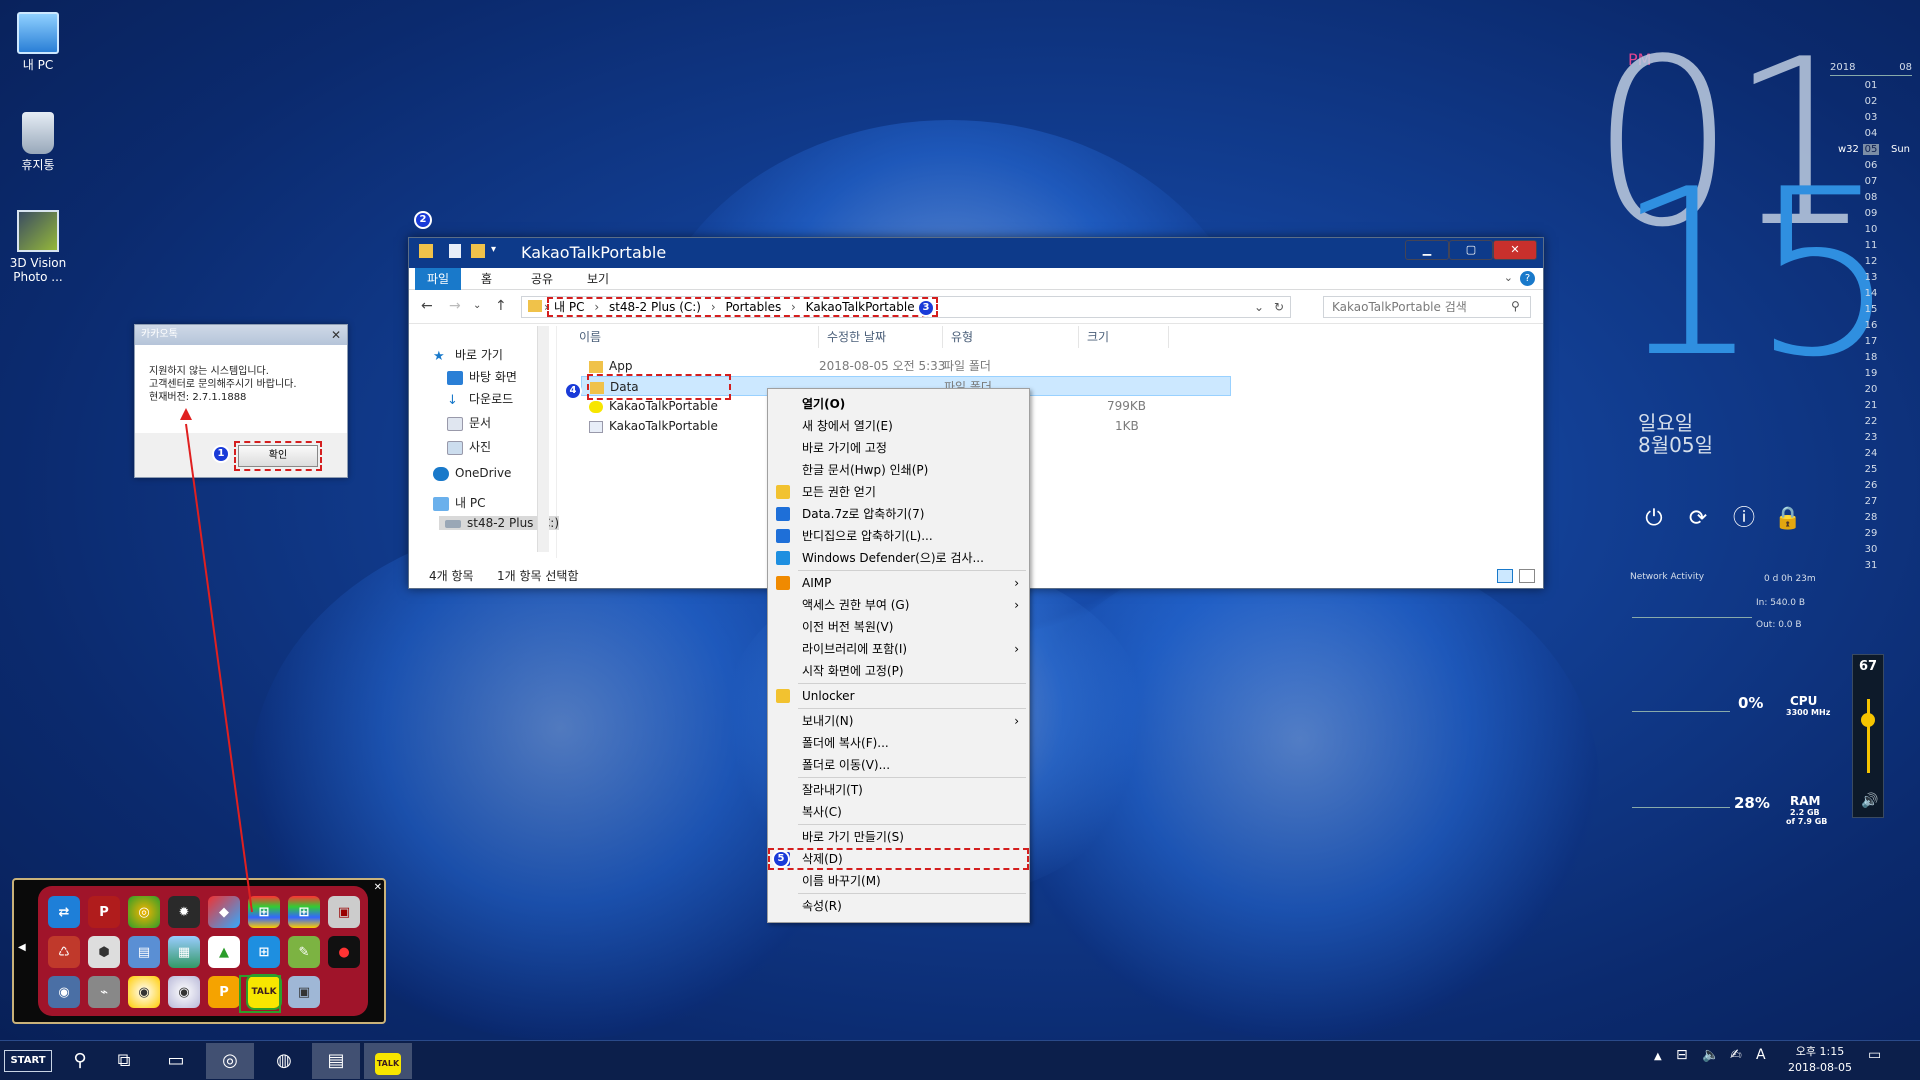  What do you see at coordinates (478, 251) in the screenshot?
I see `new-folder-icon` at bounding box center [478, 251].